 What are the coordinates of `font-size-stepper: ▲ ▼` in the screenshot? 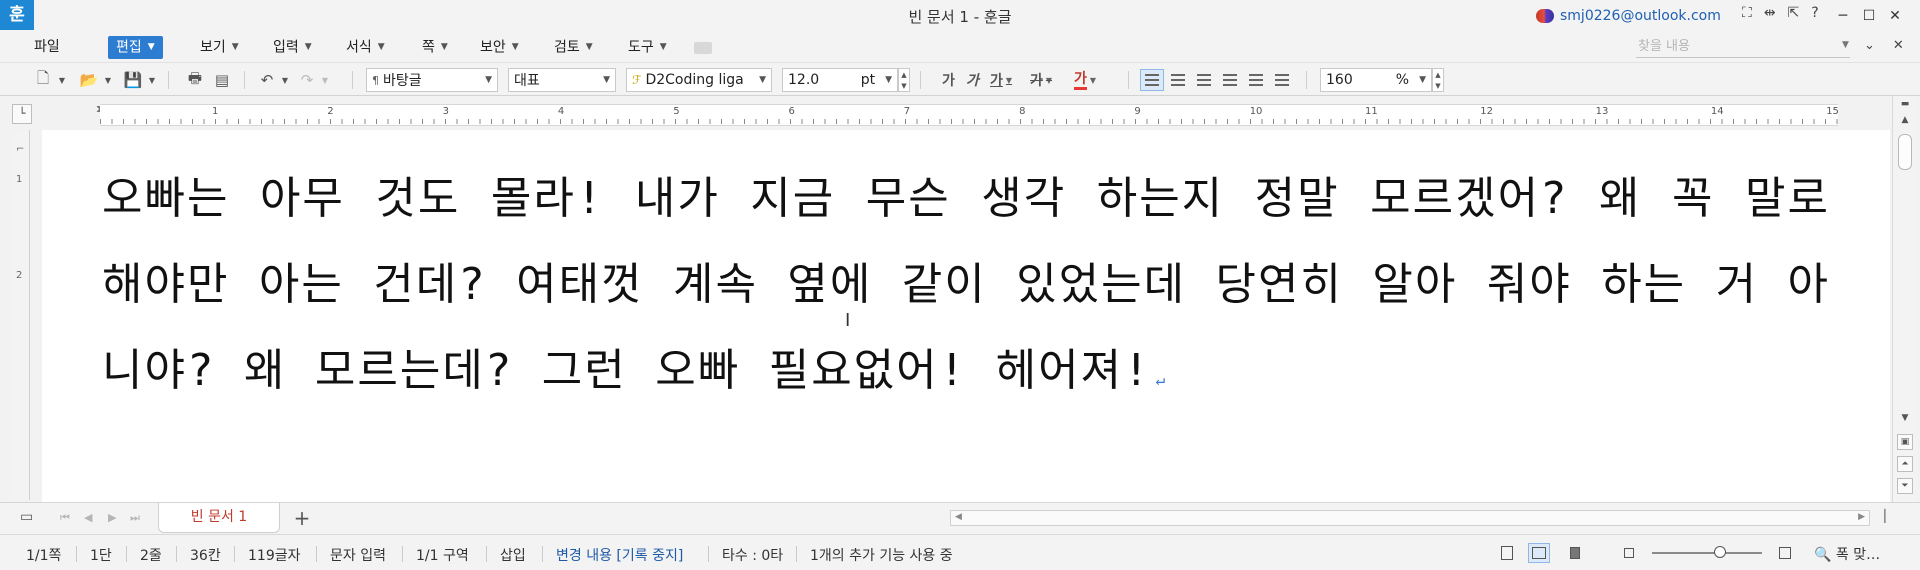 It's located at (904, 80).